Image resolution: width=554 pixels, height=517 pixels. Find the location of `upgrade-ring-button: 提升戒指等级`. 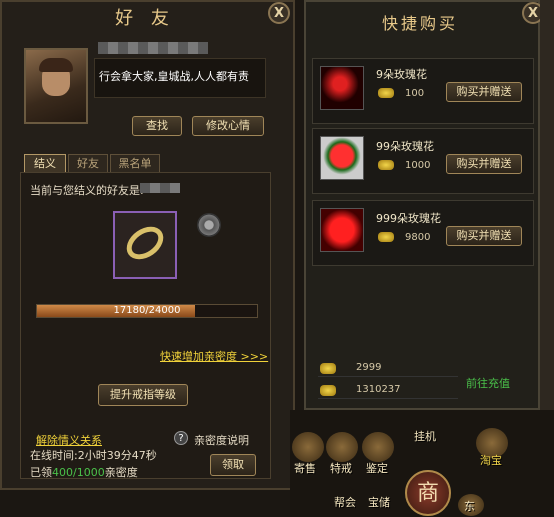

upgrade-ring-button: 提升戒指等级 is located at coordinates (143, 395).